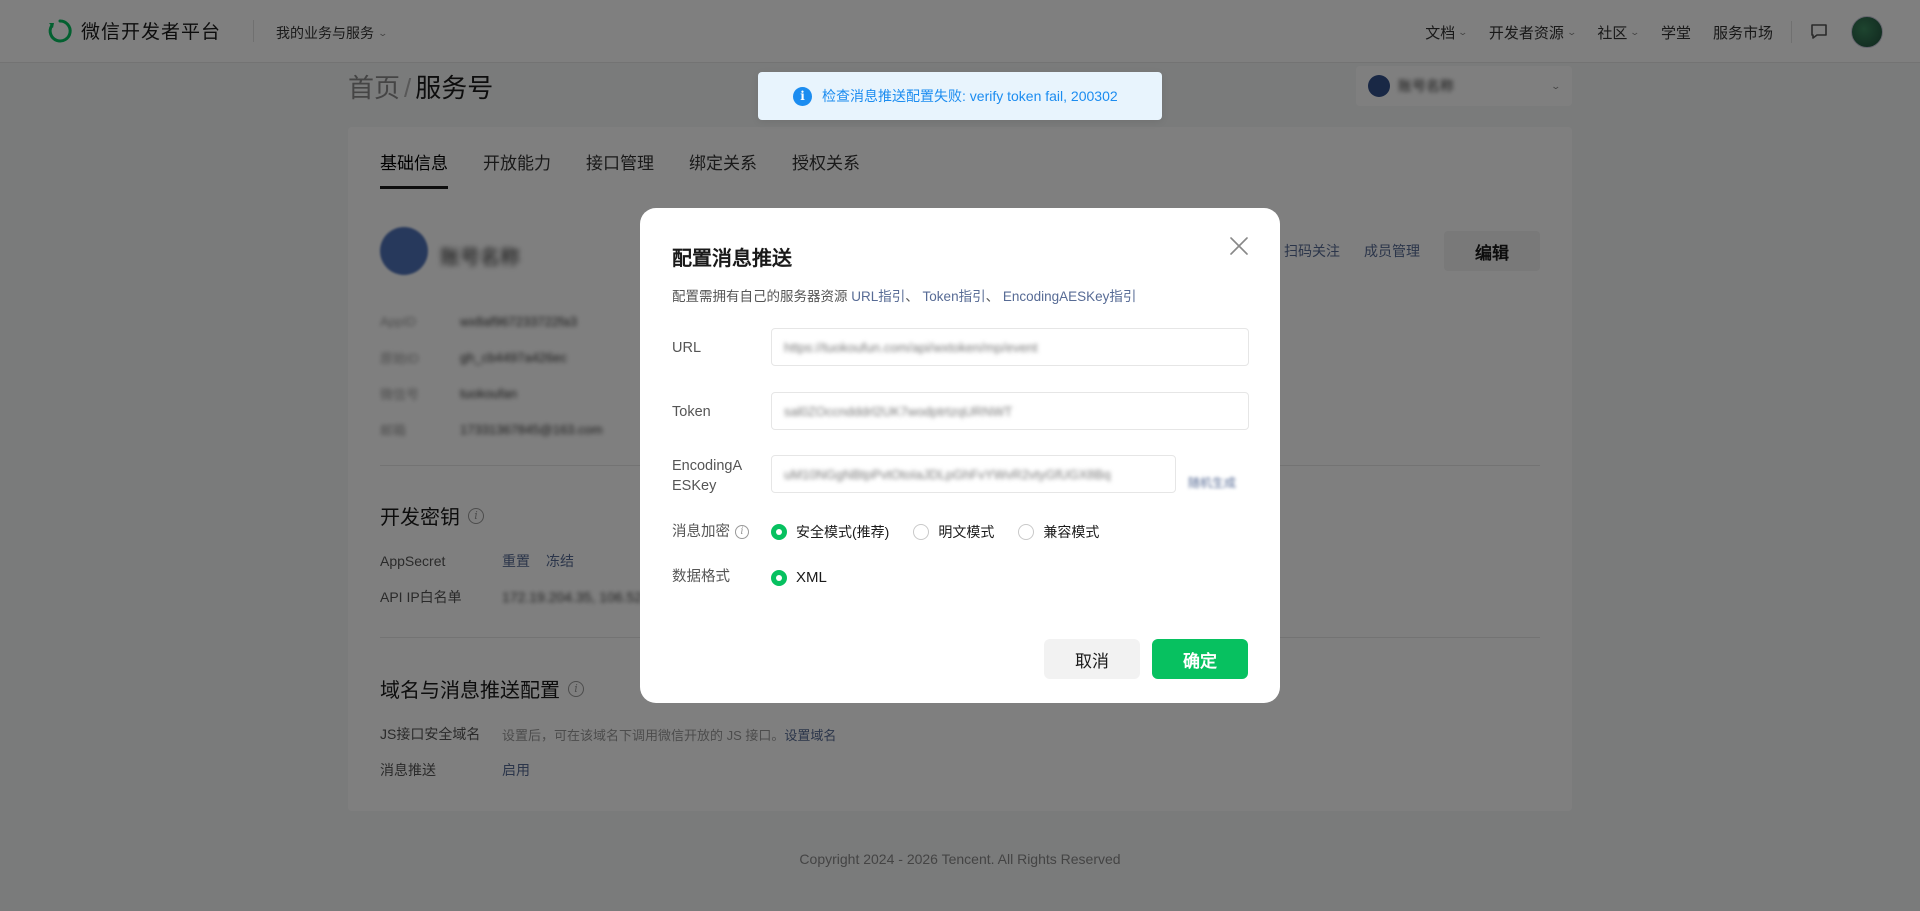  Describe the element at coordinates (1212, 482) in the screenshot. I see `random-generate-link: 随机生成` at that location.